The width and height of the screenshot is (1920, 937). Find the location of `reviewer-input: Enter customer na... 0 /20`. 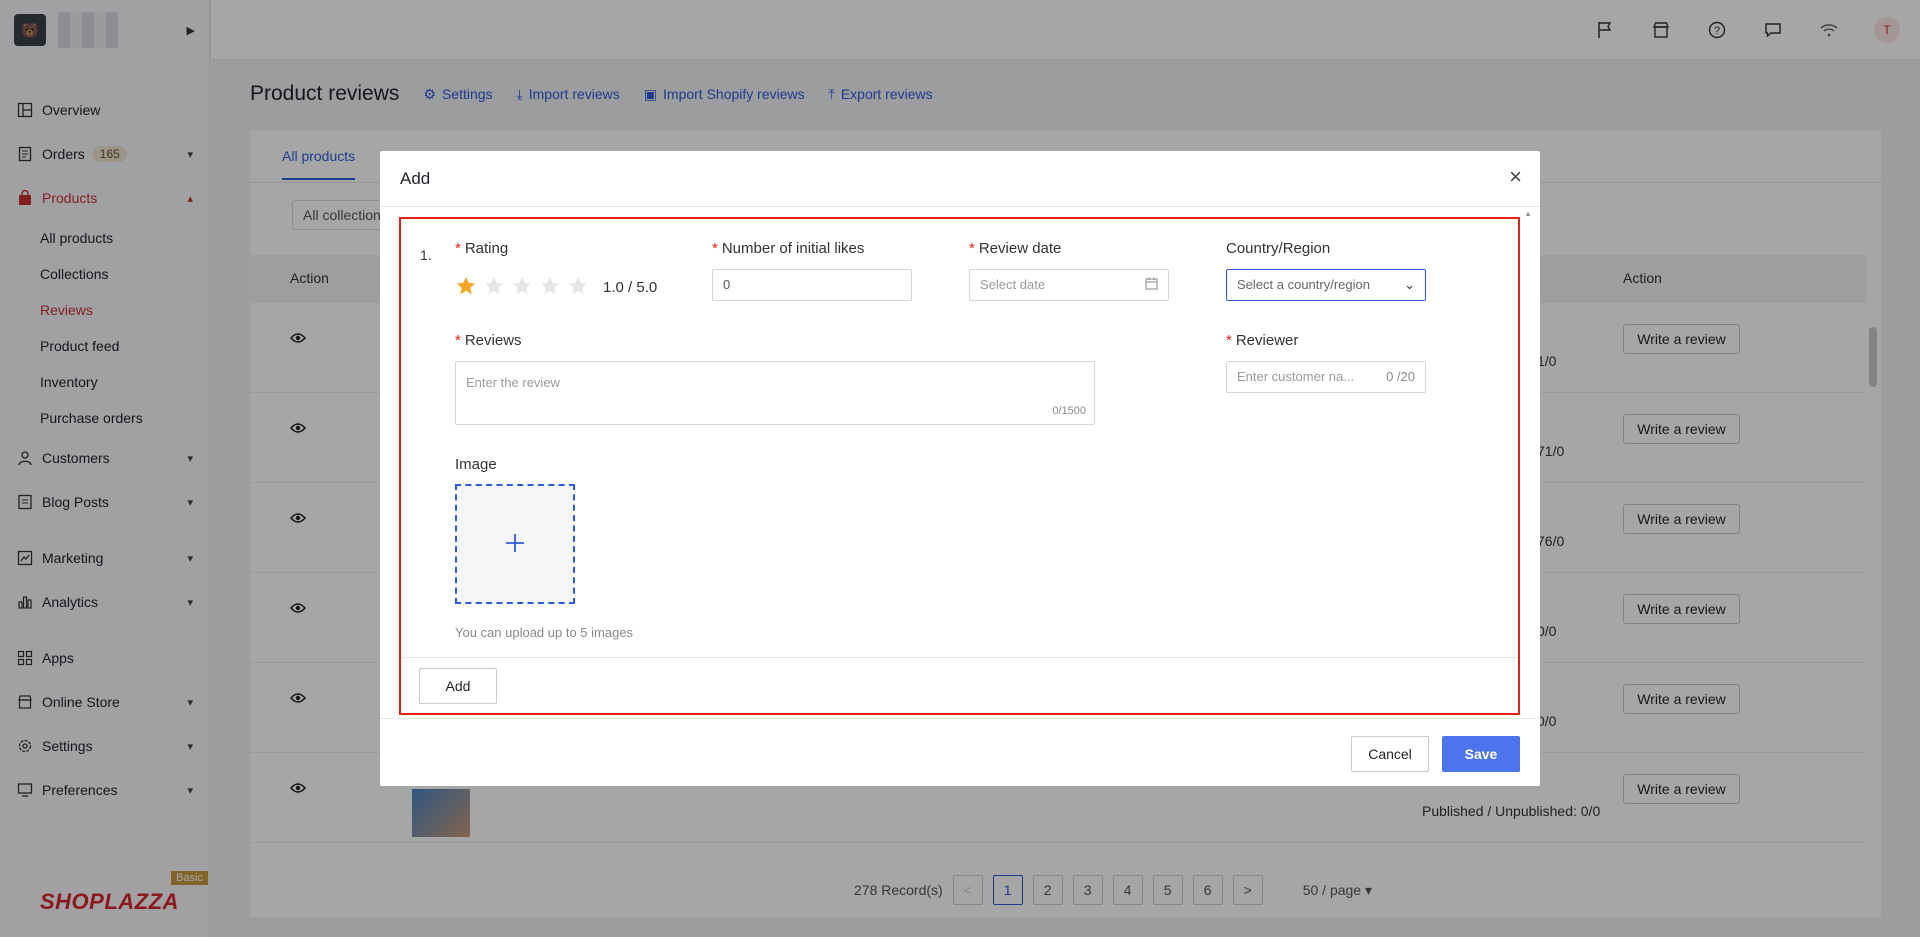

reviewer-input: Enter customer na... 0 /20 is located at coordinates (1326, 377).